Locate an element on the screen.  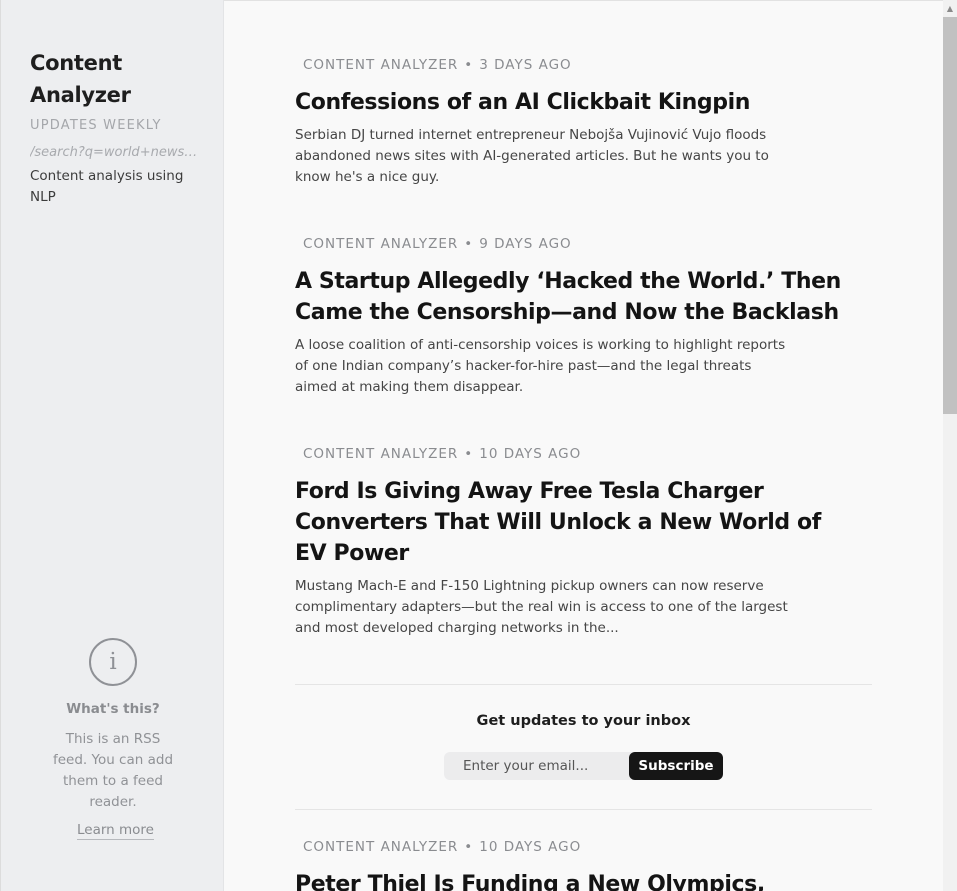
feed-title: Content Analyzer is located at coordinates (80, 79).